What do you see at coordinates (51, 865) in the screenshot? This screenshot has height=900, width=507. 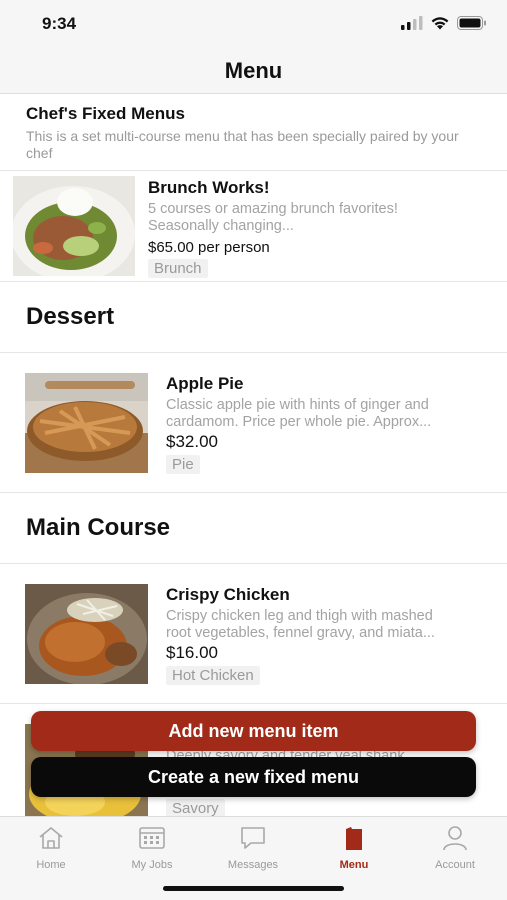 I see `tab-label: Home` at bounding box center [51, 865].